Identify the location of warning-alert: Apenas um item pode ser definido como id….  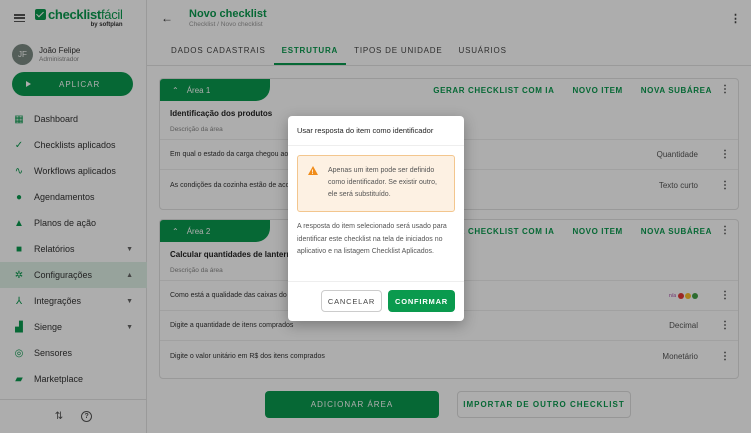
(376, 183).